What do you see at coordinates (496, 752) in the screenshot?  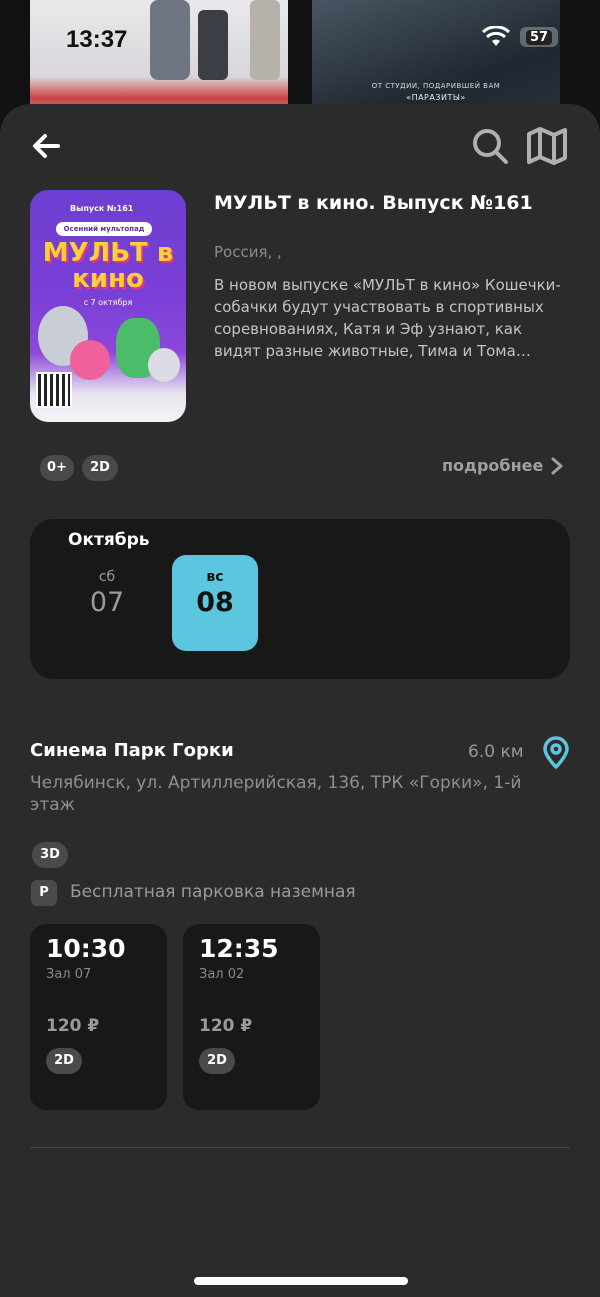 I see `cinema-distance: 6.0 км` at bounding box center [496, 752].